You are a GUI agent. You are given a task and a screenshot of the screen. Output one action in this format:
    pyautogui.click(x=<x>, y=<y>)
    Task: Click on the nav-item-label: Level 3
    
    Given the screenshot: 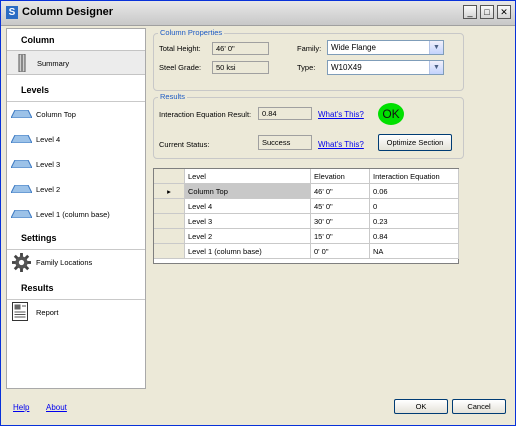 What is the action you would take?
    pyautogui.click(x=48, y=164)
    